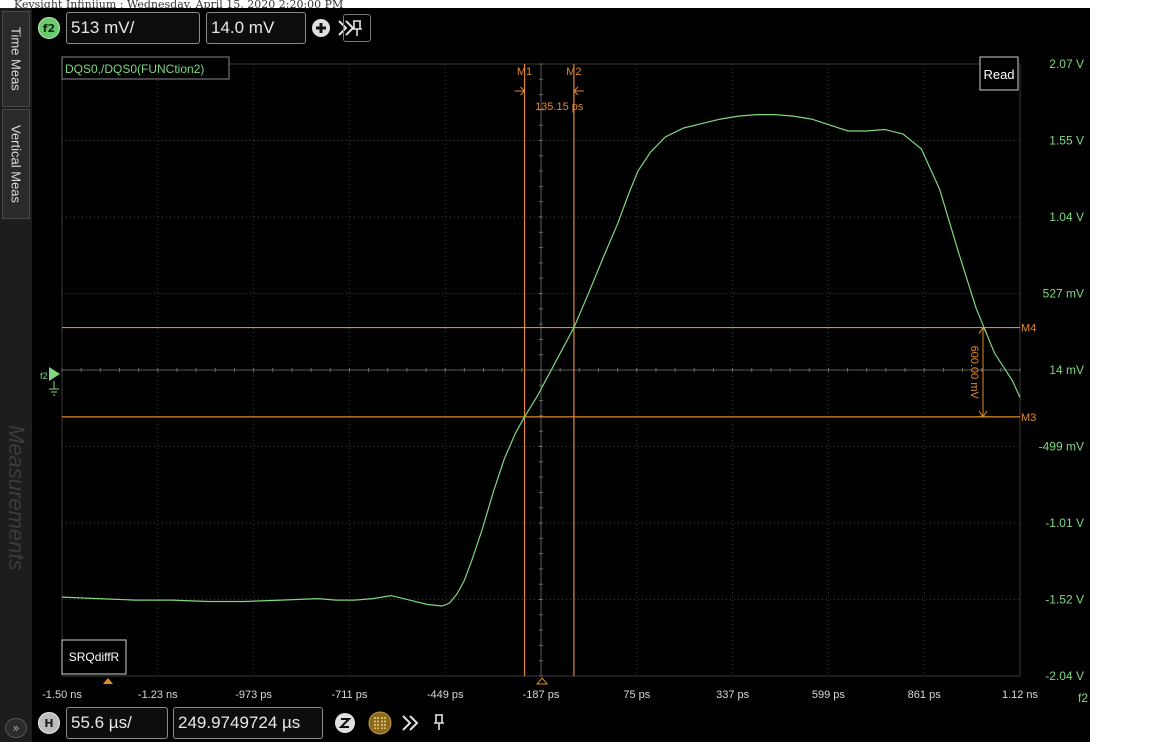 This screenshot has height=742, width=1152. What do you see at coordinates (1028, 329) in the screenshot?
I see `marker-m4-label: M4` at bounding box center [1028, 329].